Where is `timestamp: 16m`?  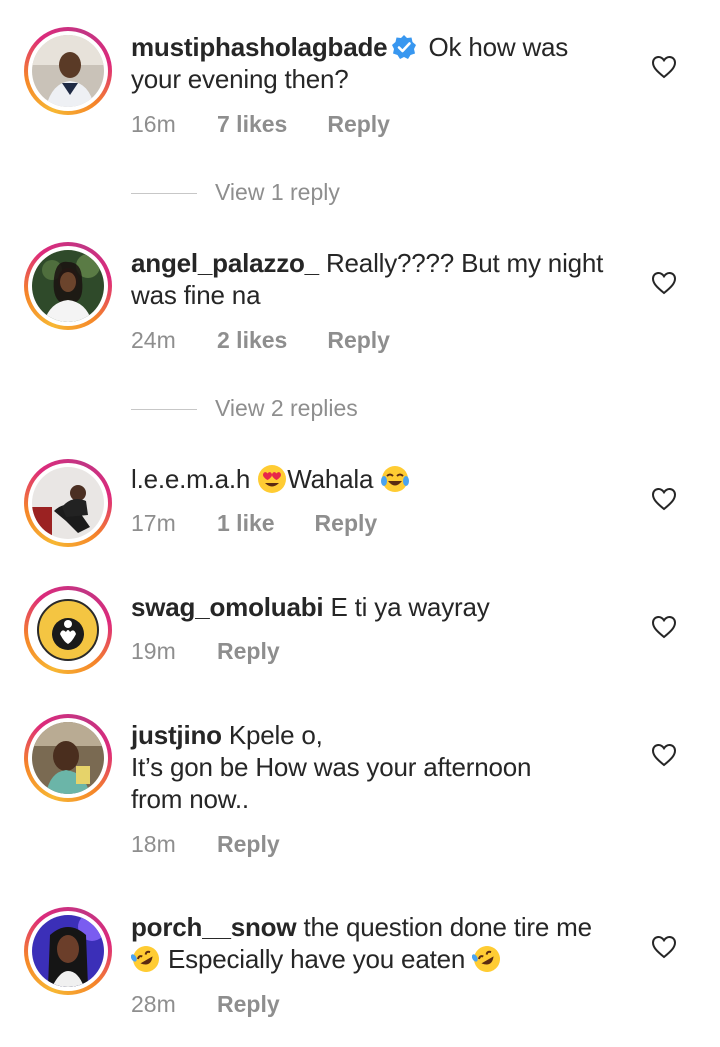
timestamp: 16m is located at coordinates (153, 124).